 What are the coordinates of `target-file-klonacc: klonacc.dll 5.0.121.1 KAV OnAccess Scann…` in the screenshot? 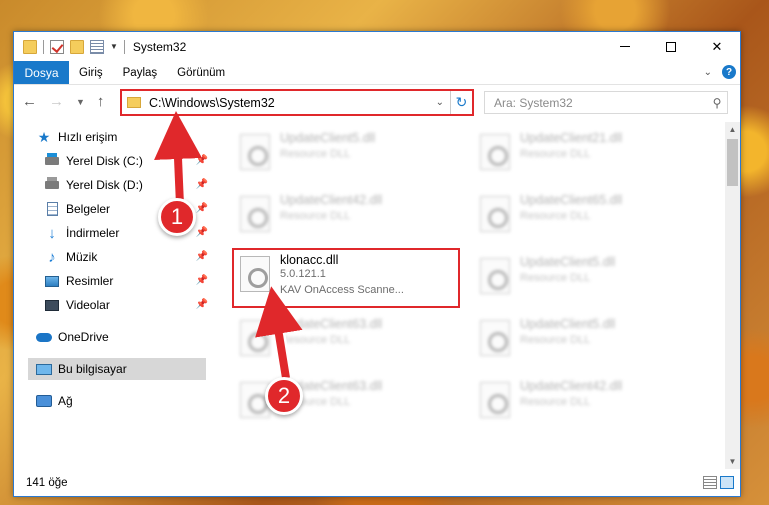 It's located at (346, 278).